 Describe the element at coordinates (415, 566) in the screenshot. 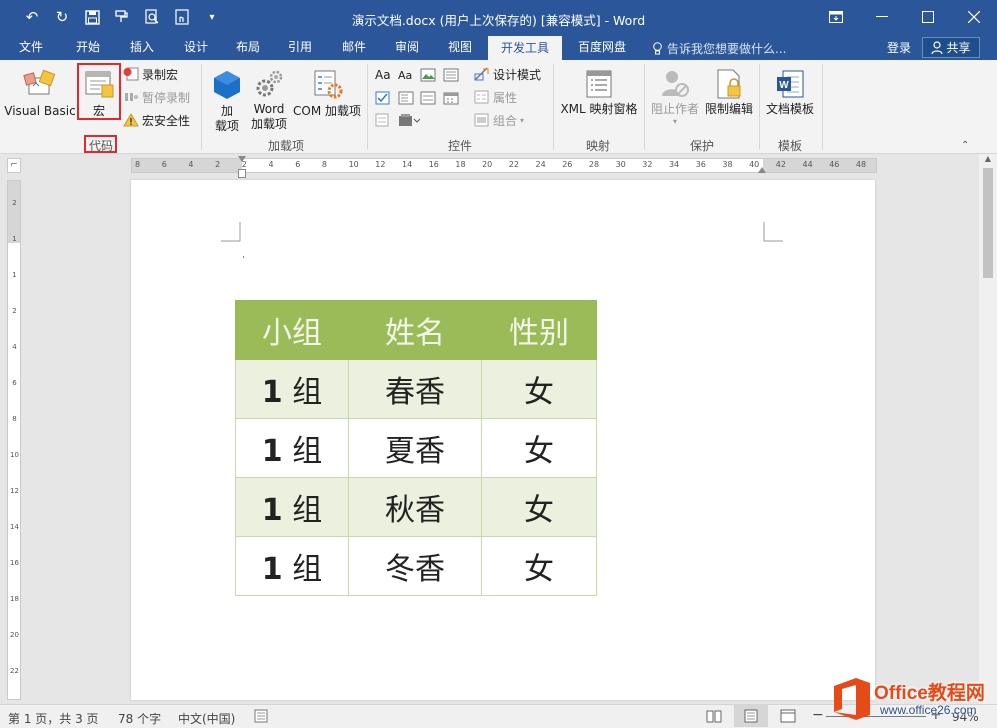

I see `table-cell-name: 冬香` at that location.